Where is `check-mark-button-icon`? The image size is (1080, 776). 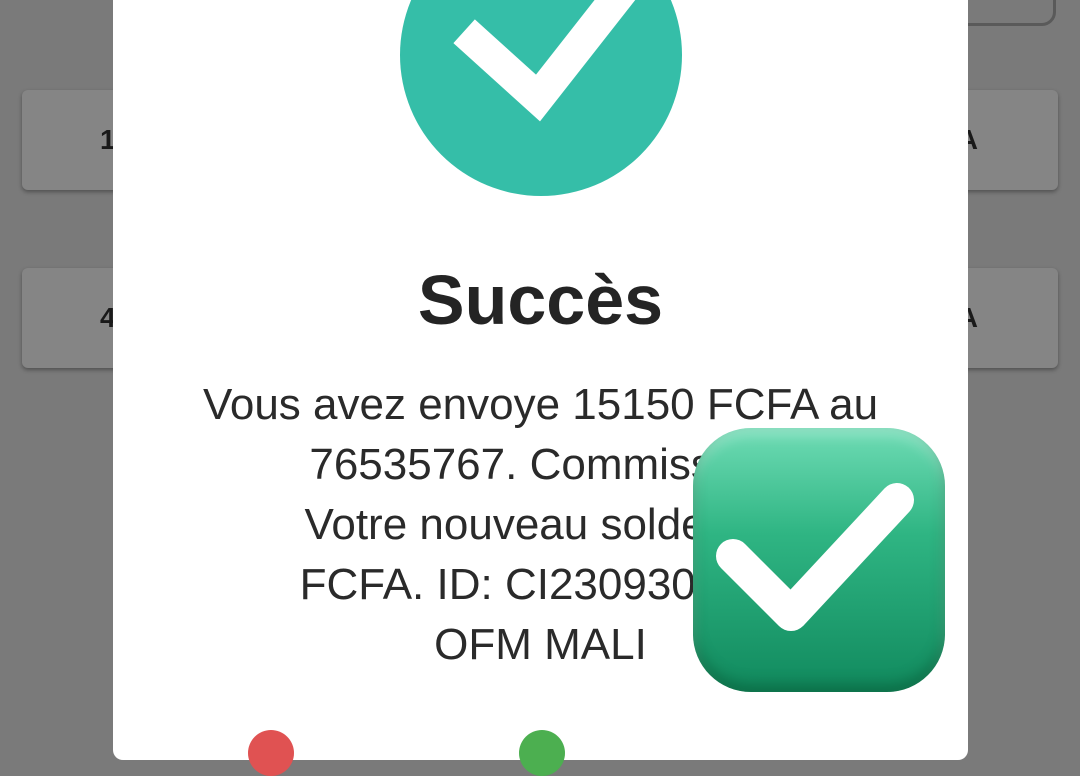
check-mark-button-icon is located at coordinates (819, 560).